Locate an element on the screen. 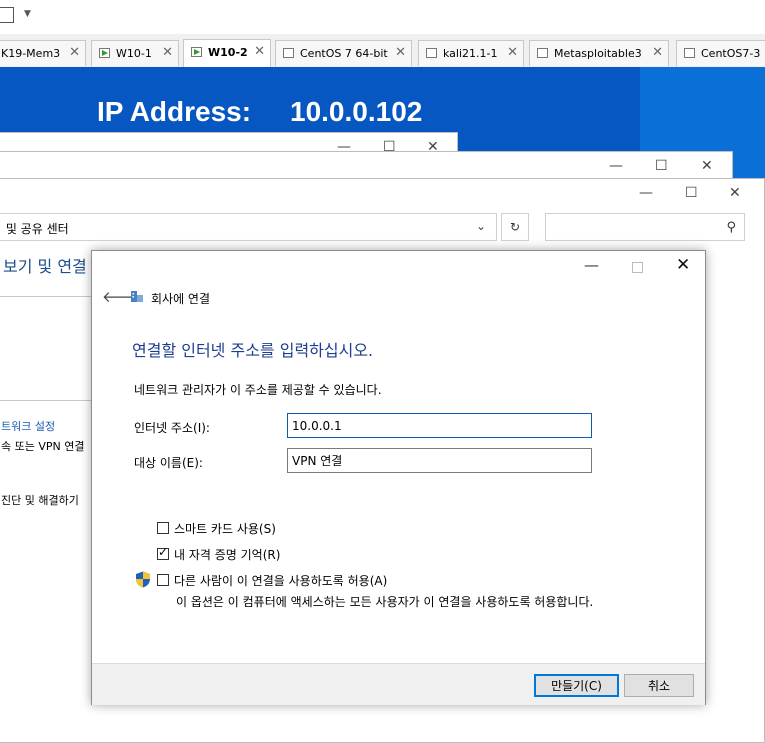 The width and height of the screenshot is (765, 743). tab-centos7-3: CentOS7-3 is located at coordinates (720, 53).